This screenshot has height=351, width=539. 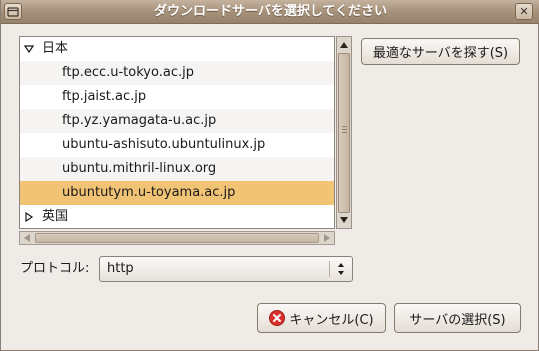 I want to click on server-name: ubuntutym.u-toyama.ac.jp, so click(x=149, y=192).